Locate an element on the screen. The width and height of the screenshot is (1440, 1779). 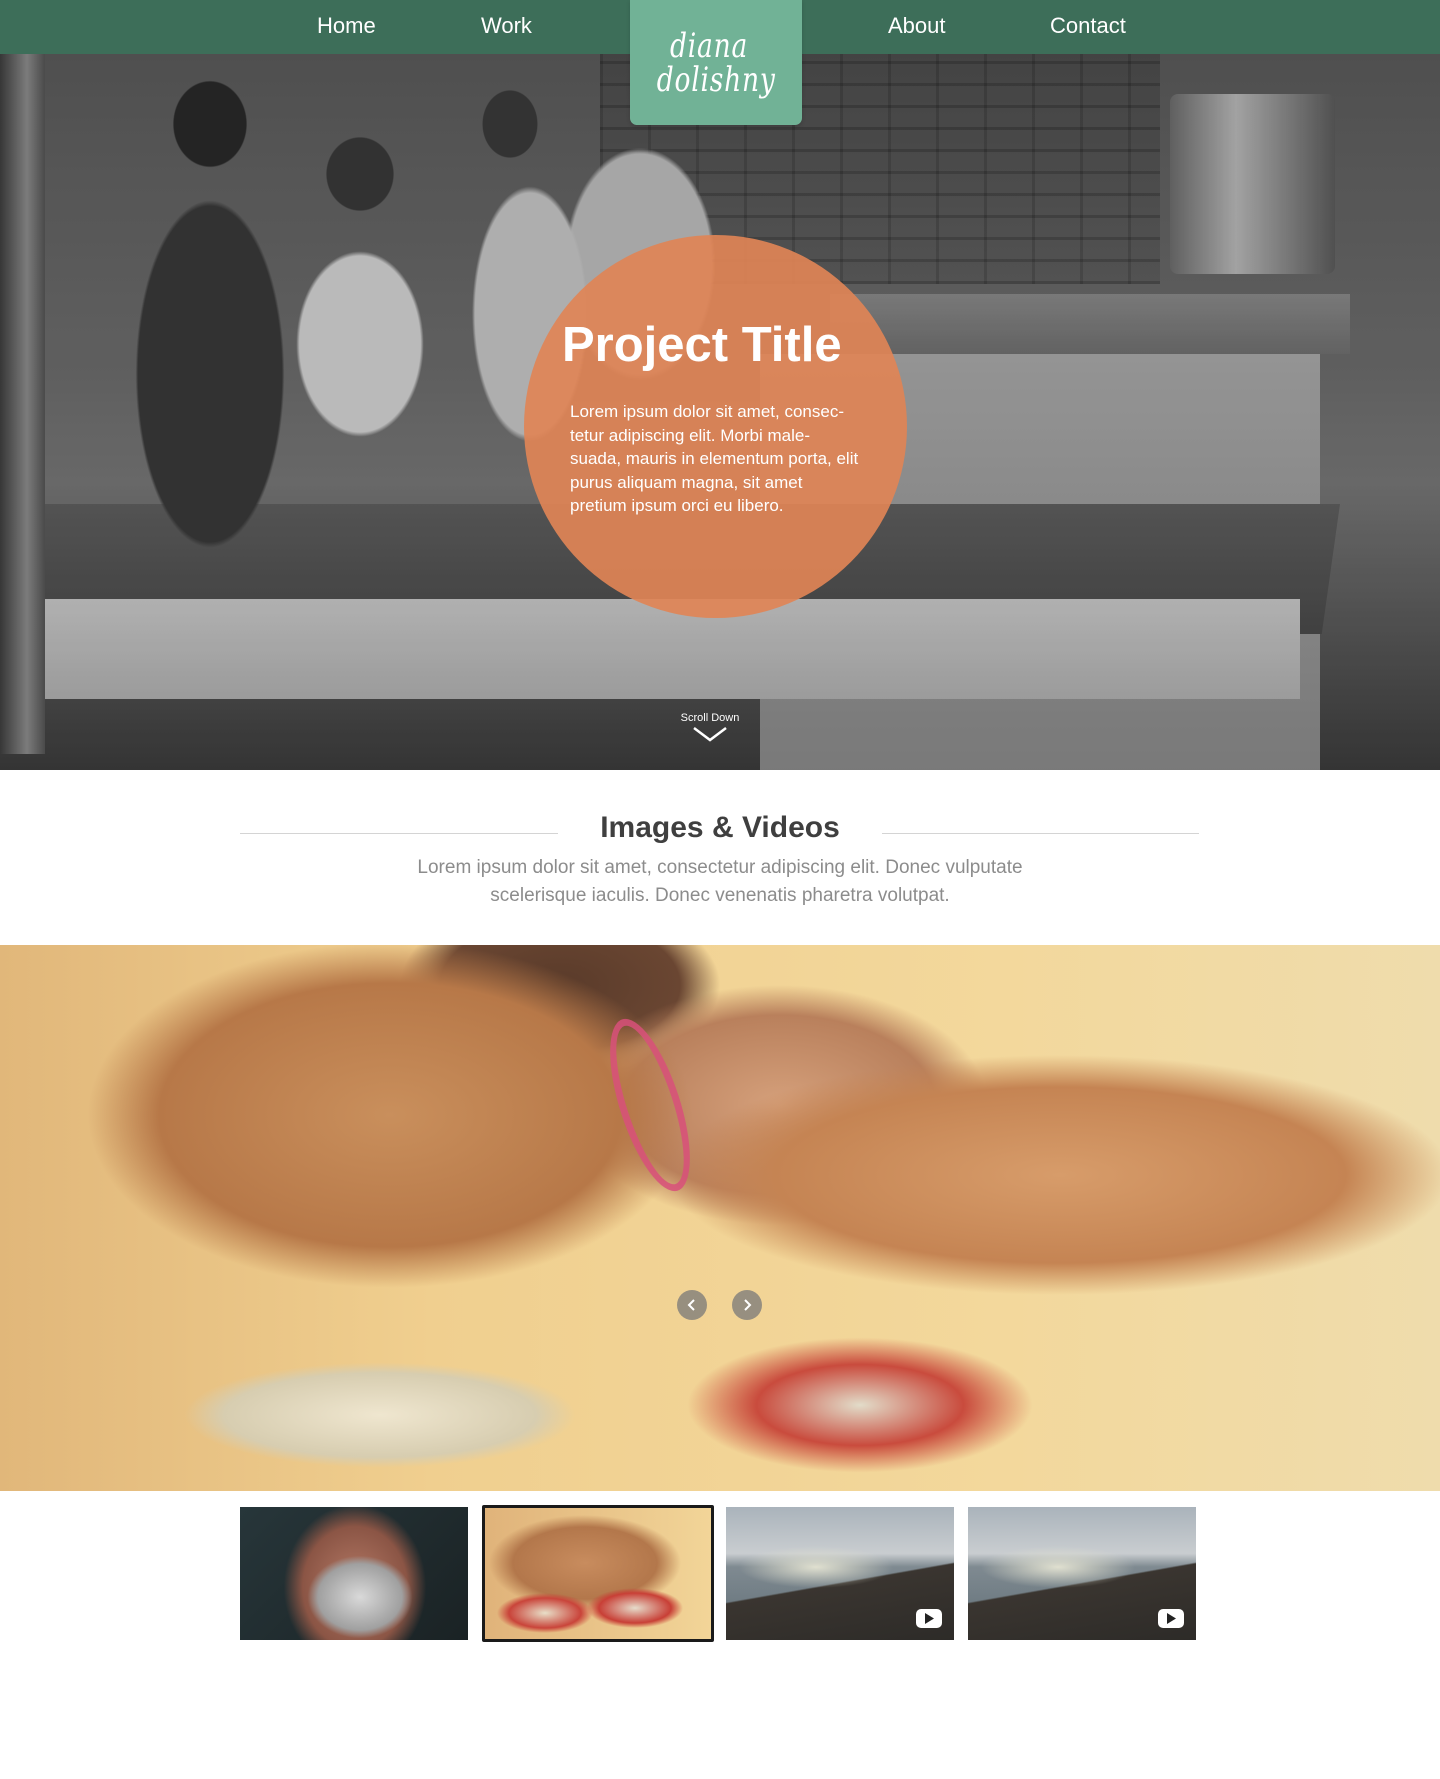
chevron-right-icon is located at coordinates (748, 1305).